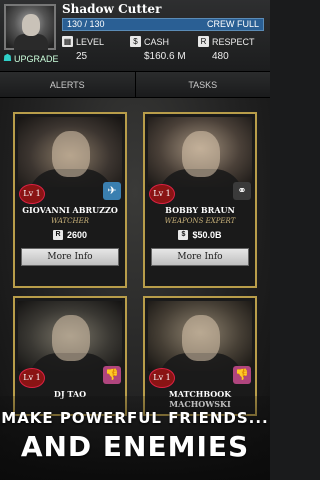 The image size is (320, 480). I want to click on stat-cash: $ CASH $160.6 M, so click(158, 49).